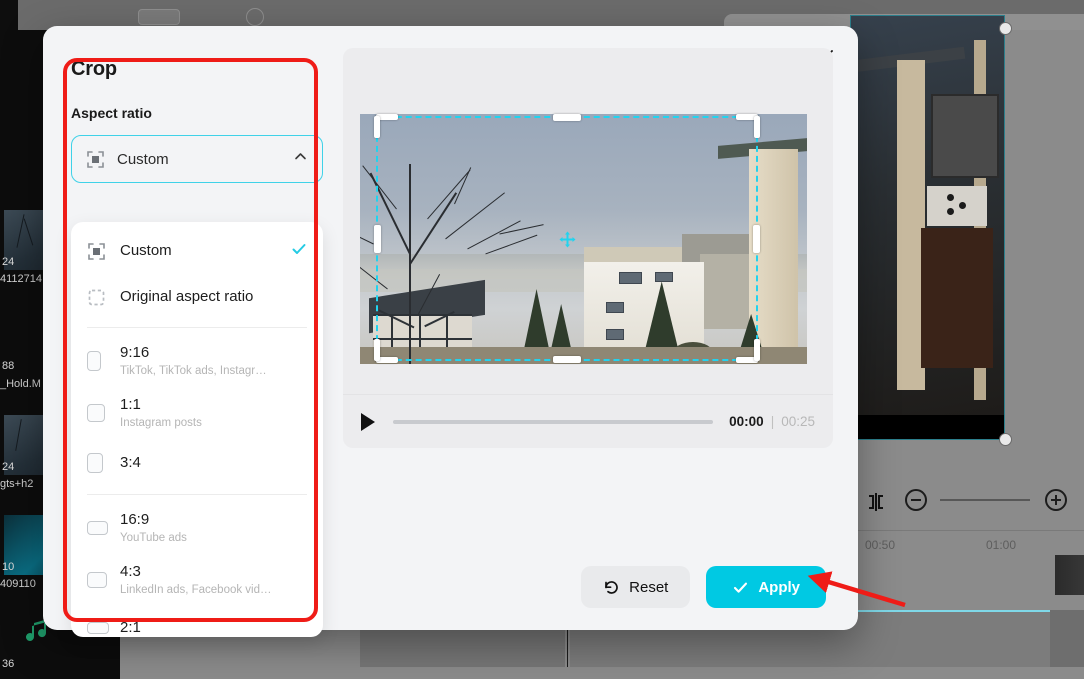 The height and width of the screenshot is (679, 1084). What do you see at coordinates (9, 15) in the screenshot?
I see `toolbar-notch` at bounding box center [9, 15].